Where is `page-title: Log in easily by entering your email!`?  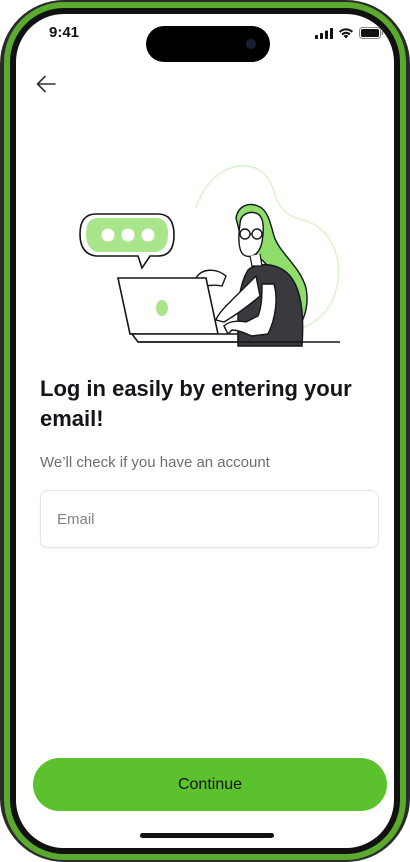
page-title: Log in easily by entering your email! is located at coordinates (196, 403).